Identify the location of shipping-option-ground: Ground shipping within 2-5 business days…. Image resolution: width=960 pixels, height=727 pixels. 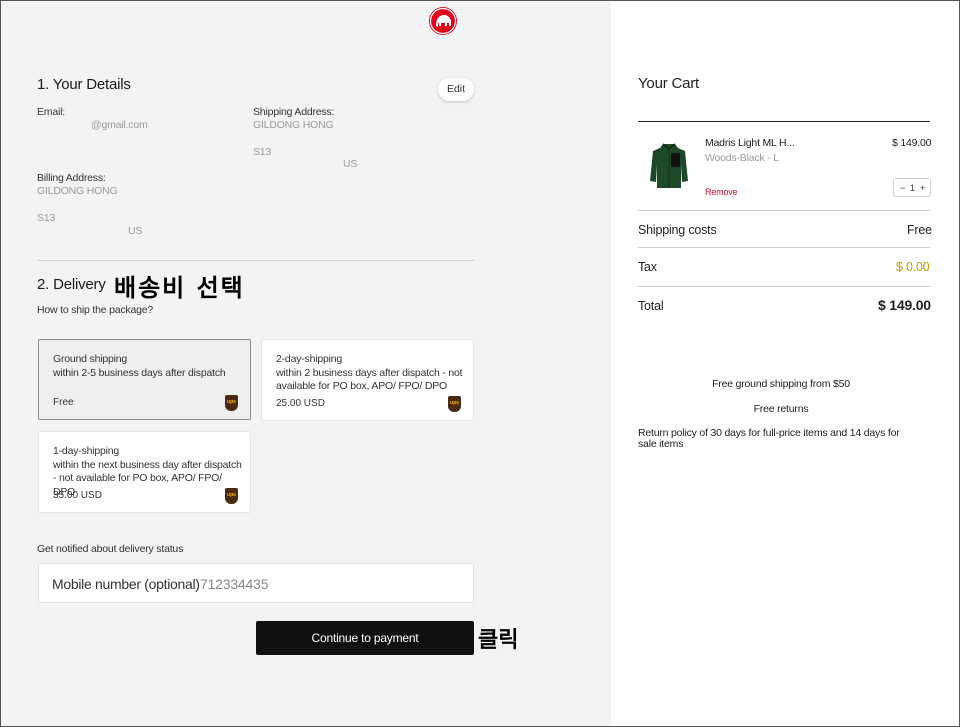
(144, 379).